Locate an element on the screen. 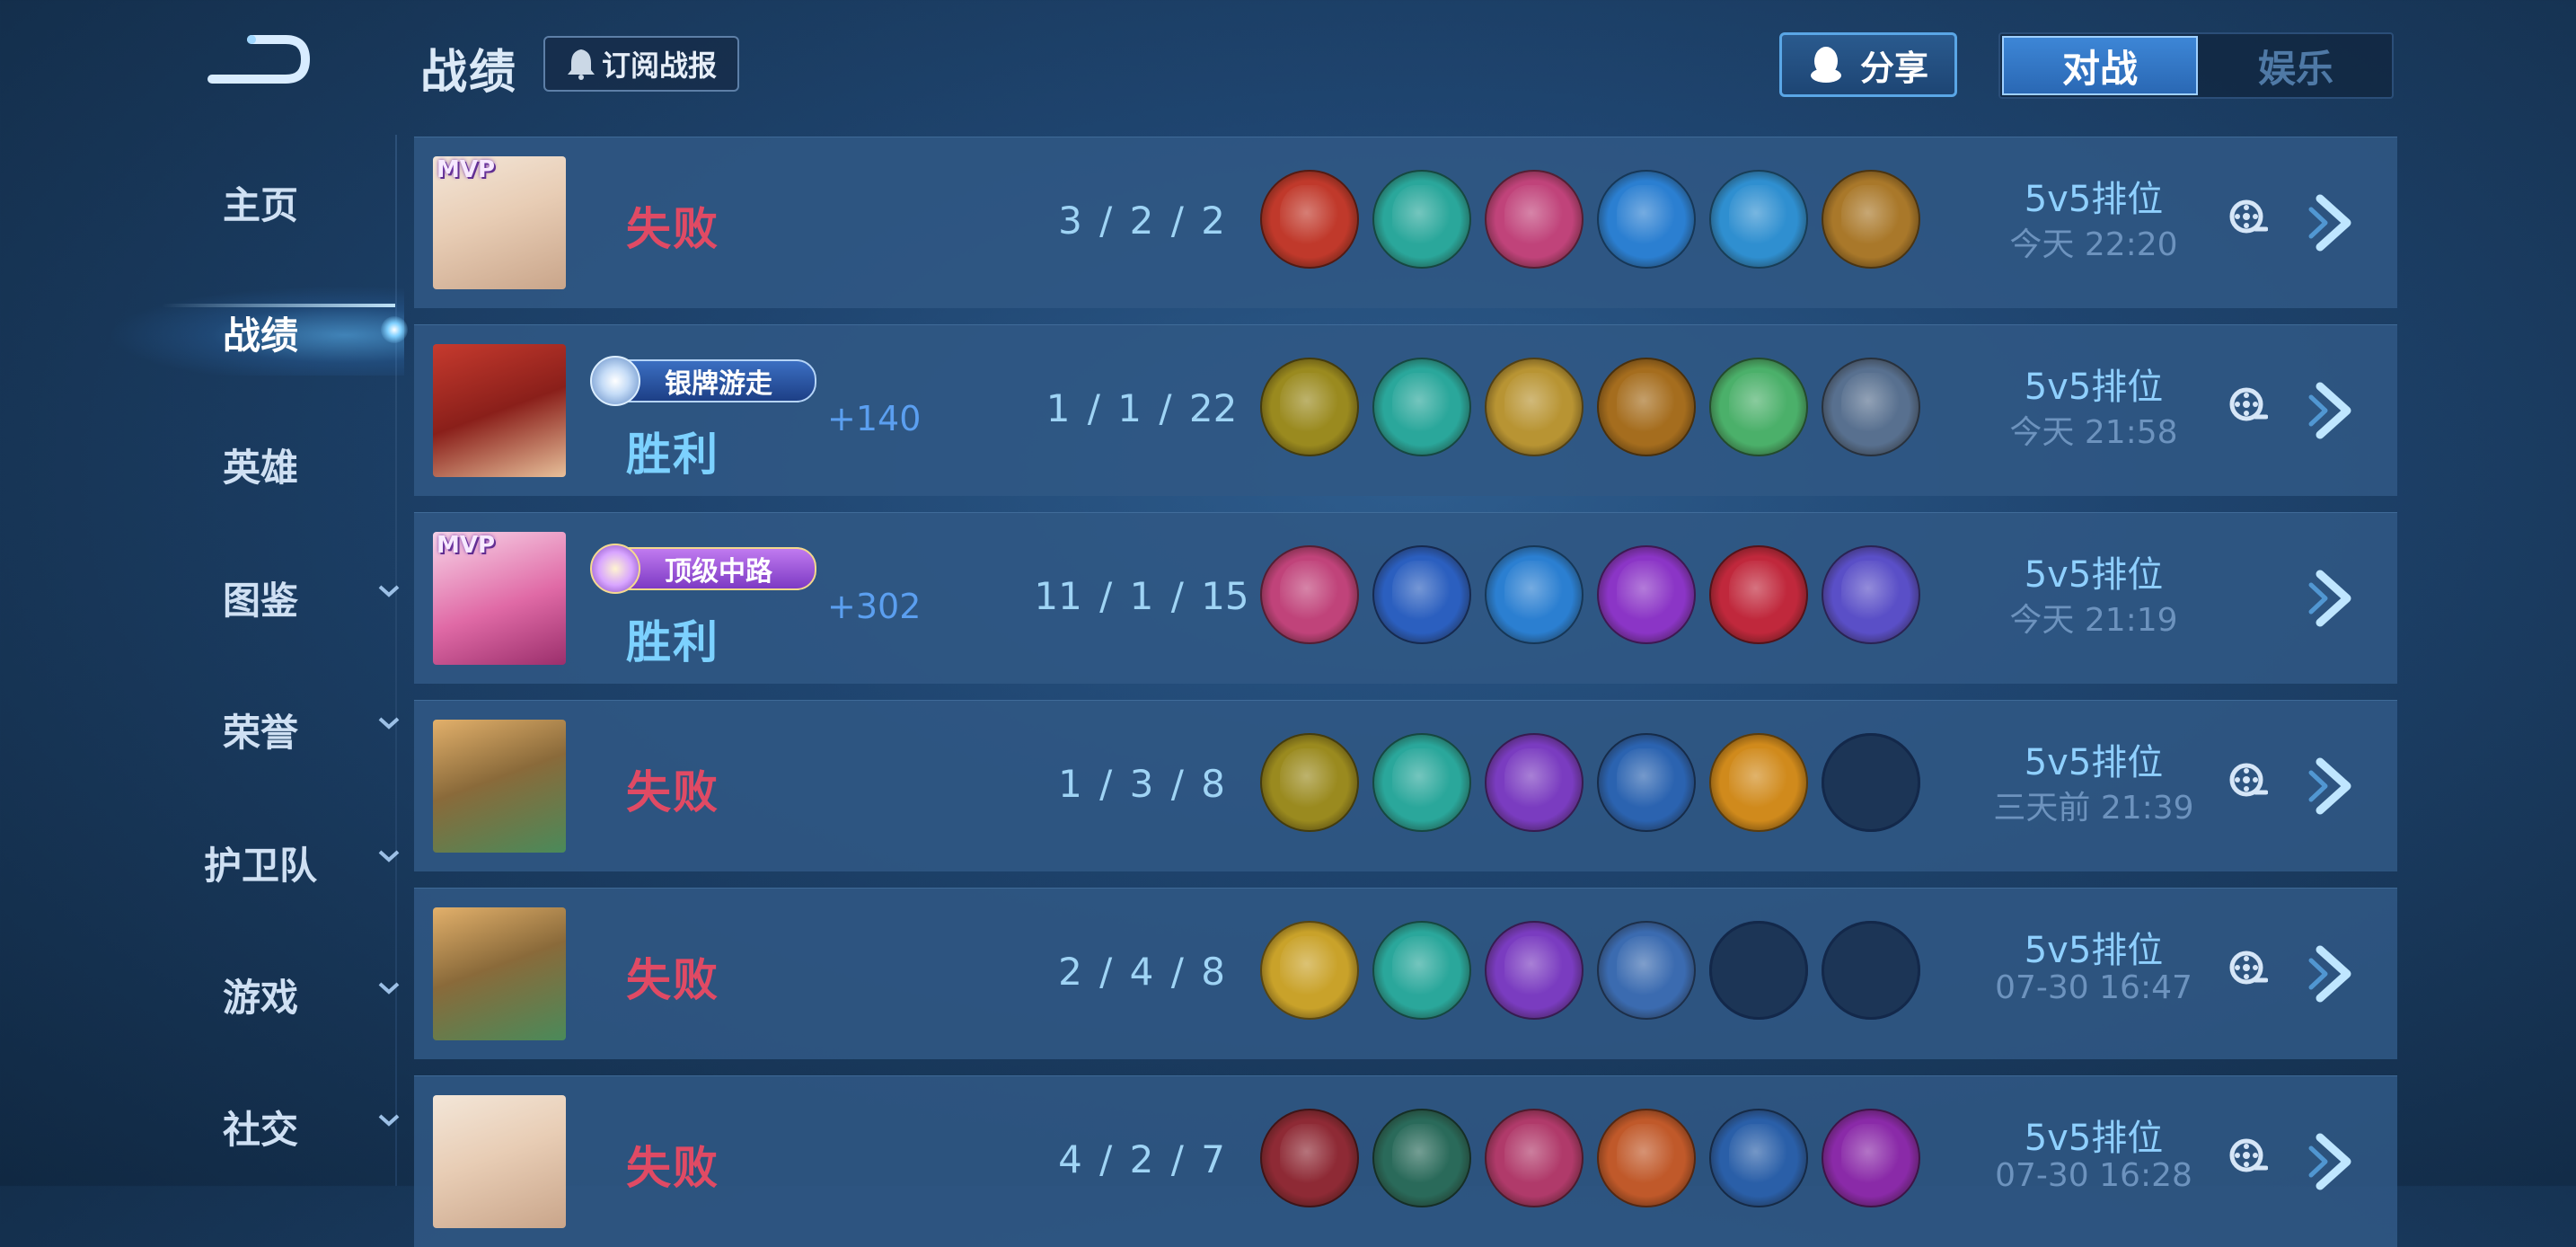 This screenshot has width=2576, height=1247. sidebar-item-heroes: 英雄 is located at coordinates (260, 465).